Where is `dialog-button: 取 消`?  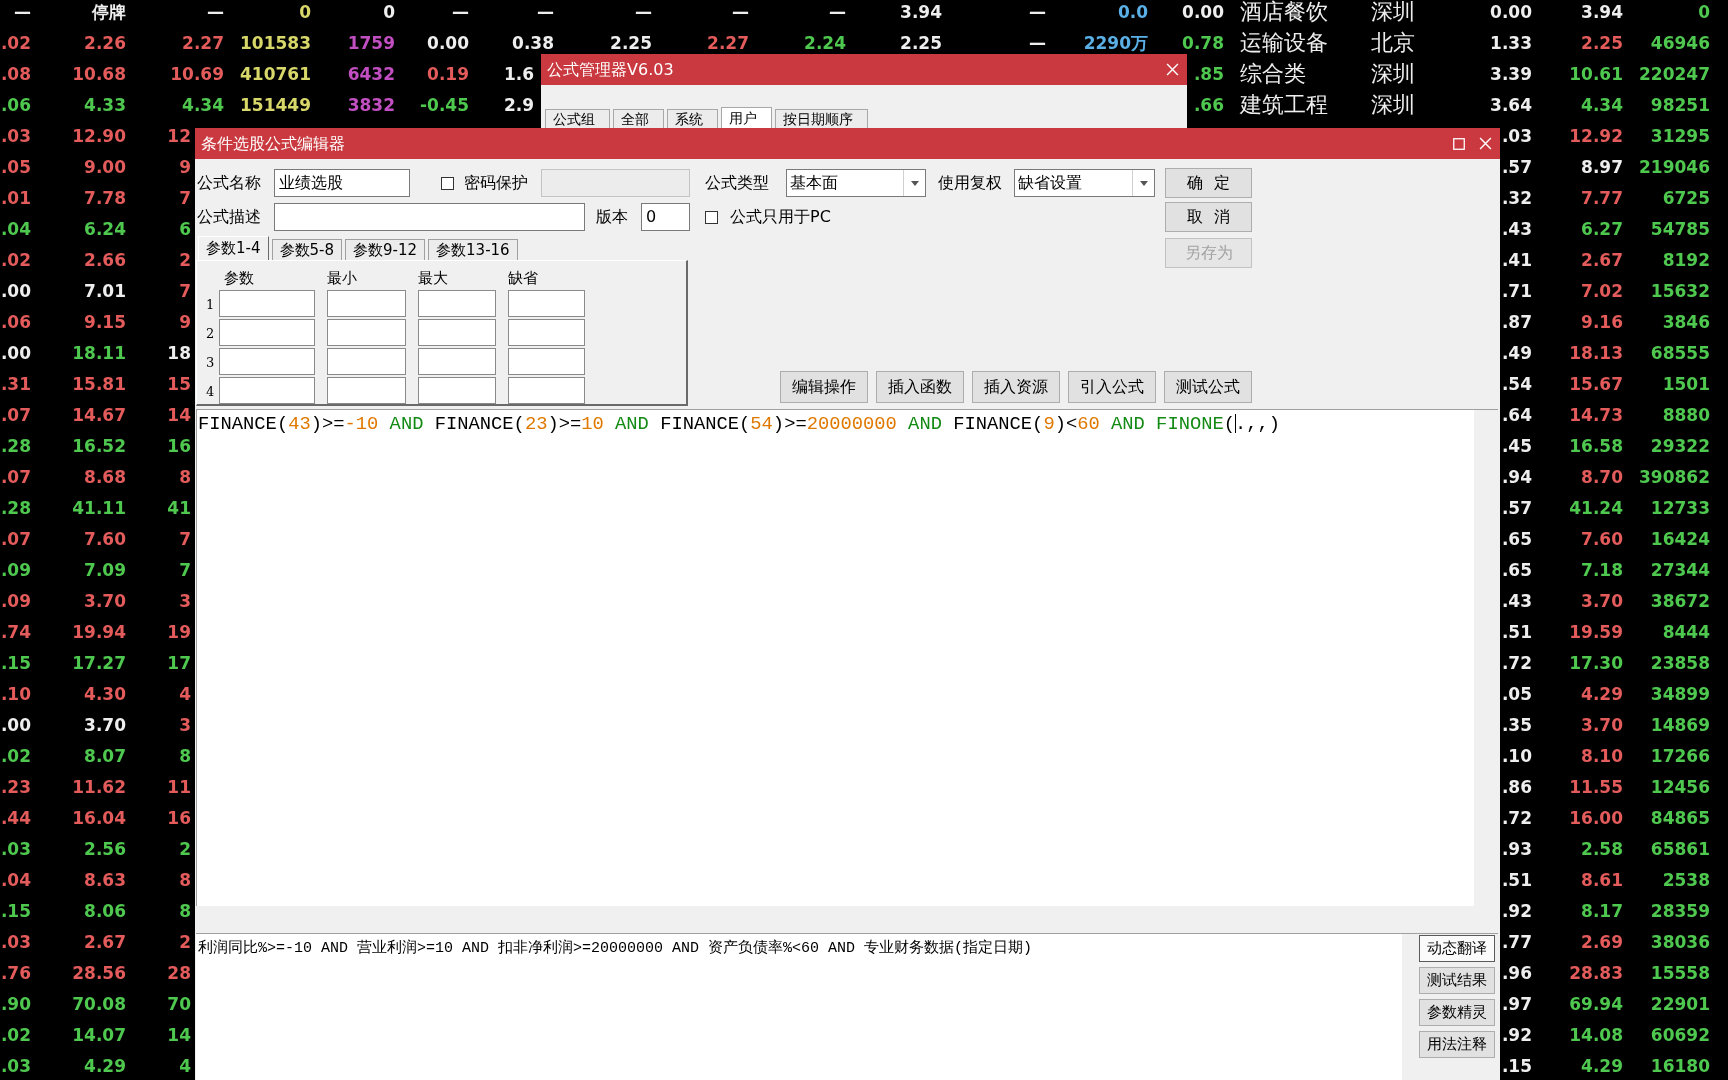
dialog-button: 取 消 is located at coordinates (1208, 217).